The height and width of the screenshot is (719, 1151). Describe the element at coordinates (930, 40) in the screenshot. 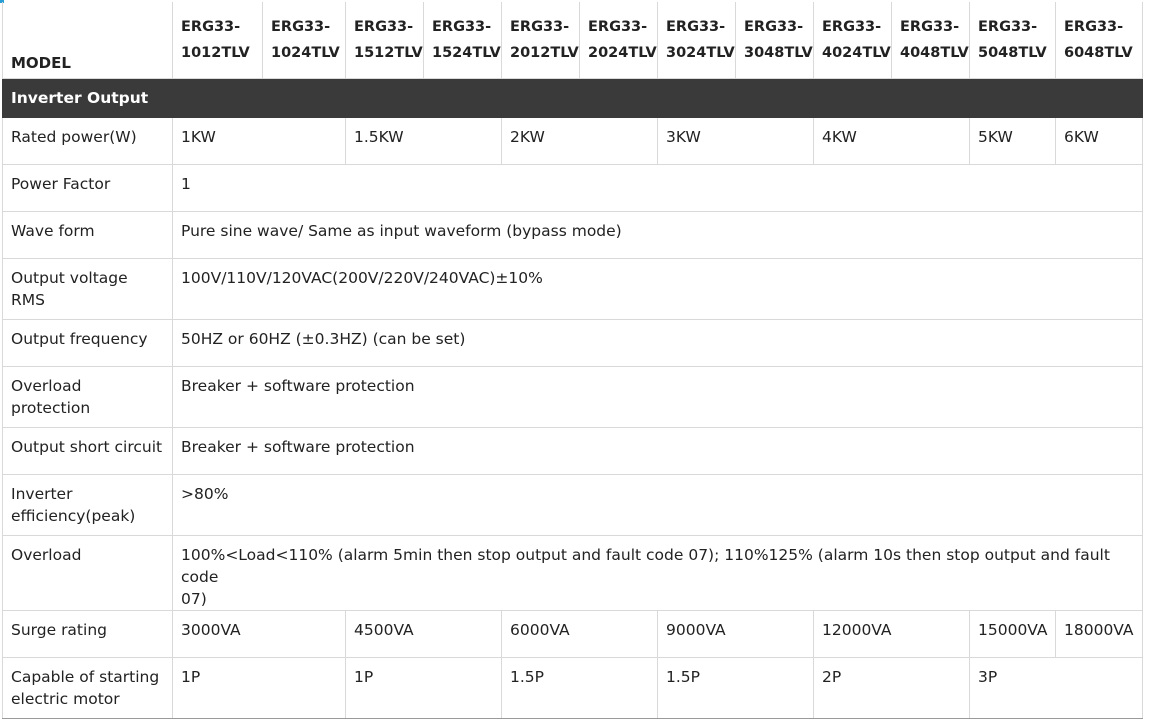

I see `model-4048tlv: ERG33- 4048TLV` at that location.